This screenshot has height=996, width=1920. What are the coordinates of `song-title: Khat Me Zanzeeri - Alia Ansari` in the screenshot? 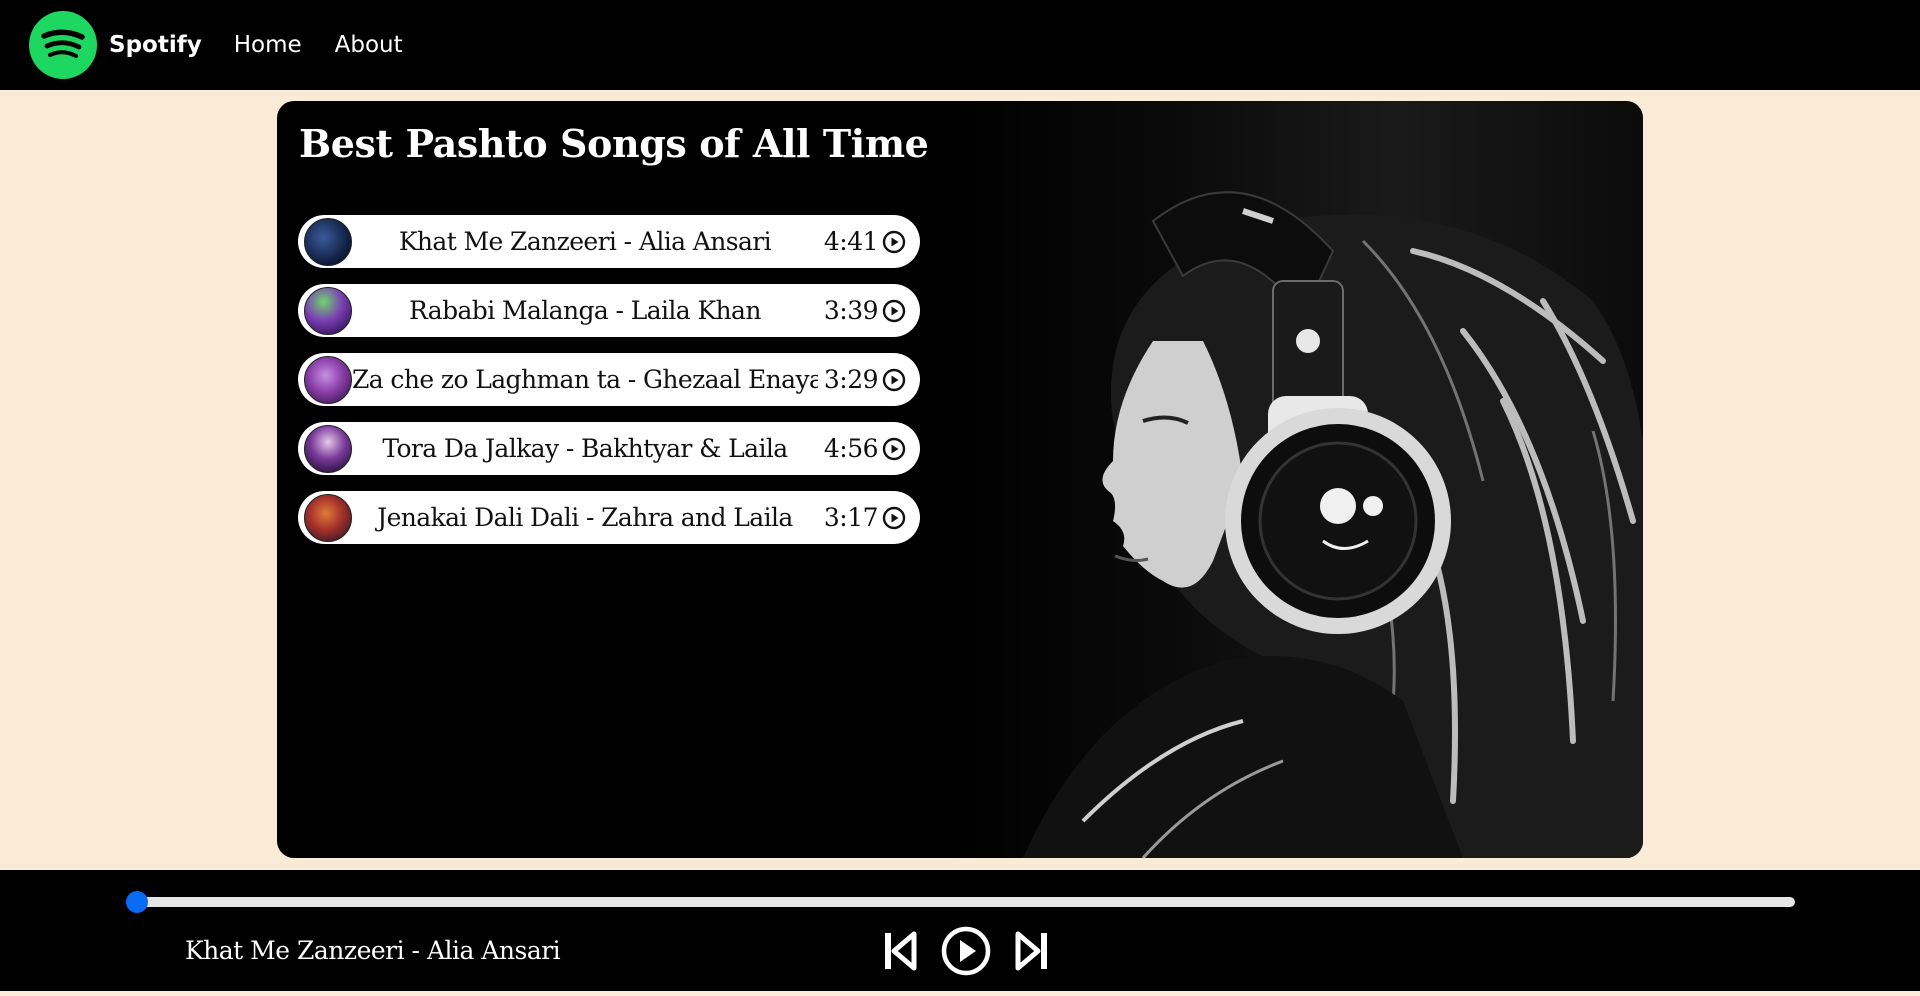 It's located at (585, 241).